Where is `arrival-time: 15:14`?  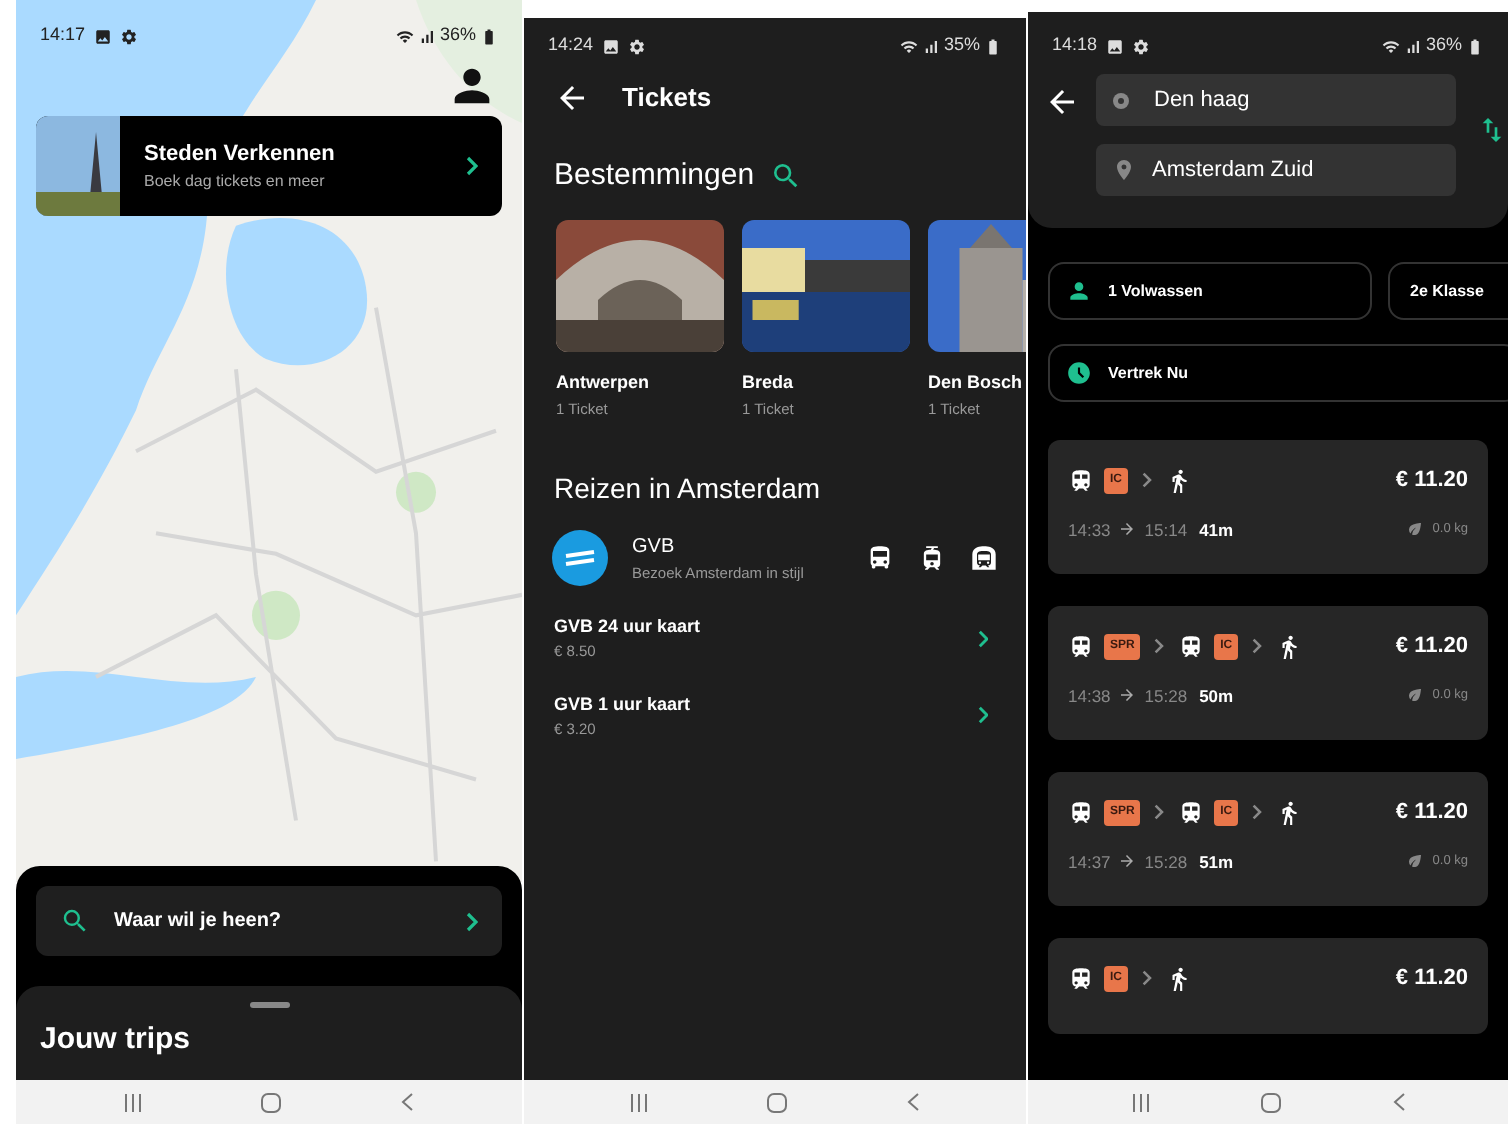
arrival-time: 15:14 is located at coordinates (1166, 530).